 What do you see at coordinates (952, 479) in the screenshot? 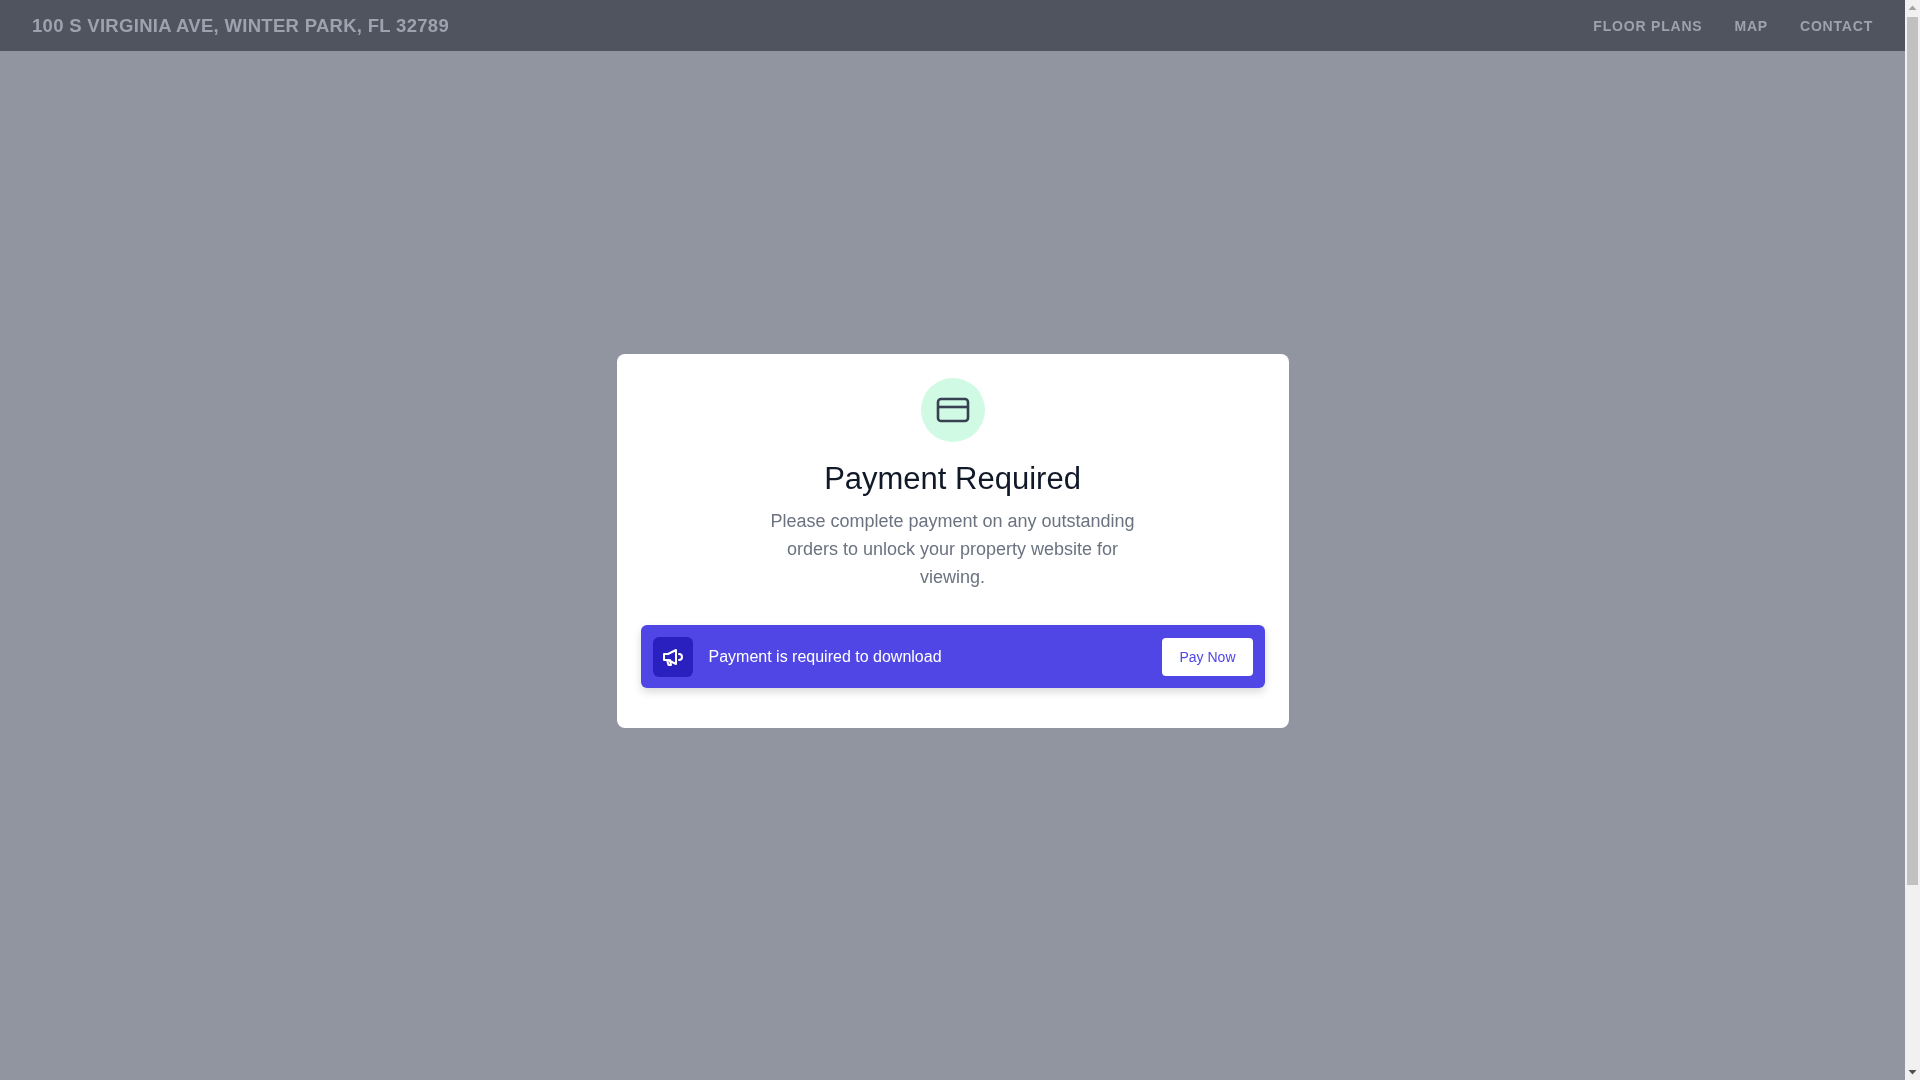
I see `dialog-title: Payment Required` at bounding box center [952, 479].